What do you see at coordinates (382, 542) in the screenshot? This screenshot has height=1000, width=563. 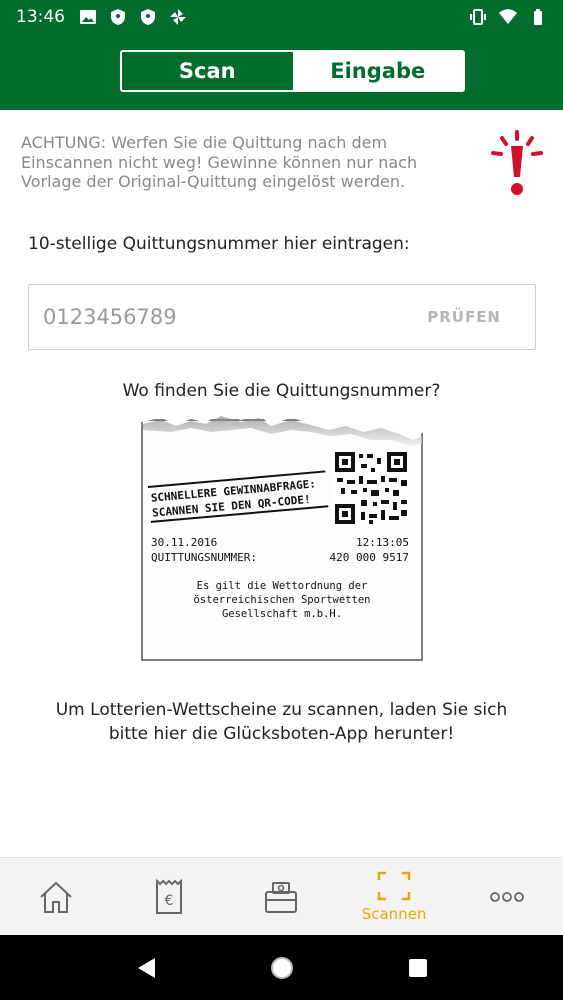 I see `receipt-time: 12:13:05` at bounding box center [382, 542].